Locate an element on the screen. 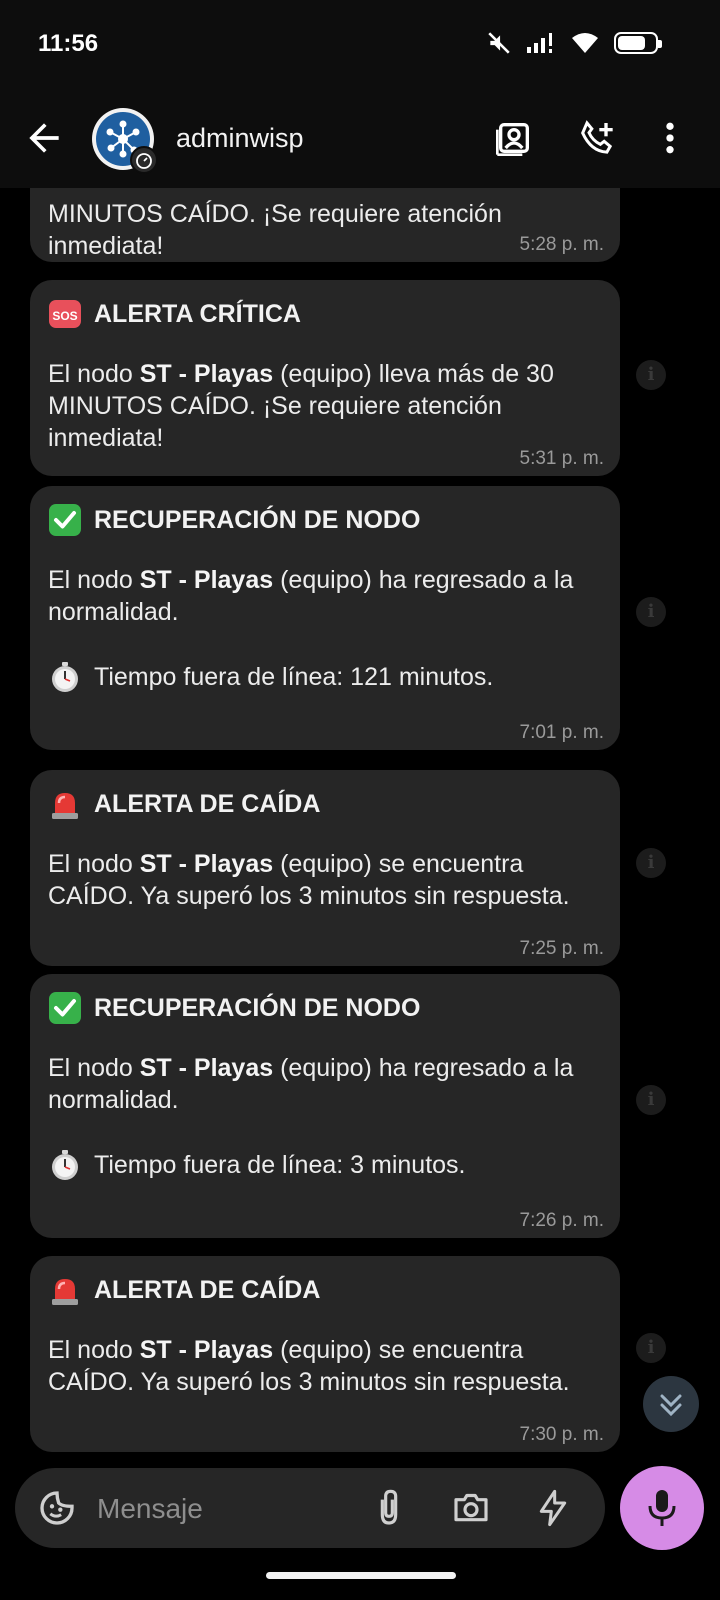  status-icons is located at coordinates (574, 43).